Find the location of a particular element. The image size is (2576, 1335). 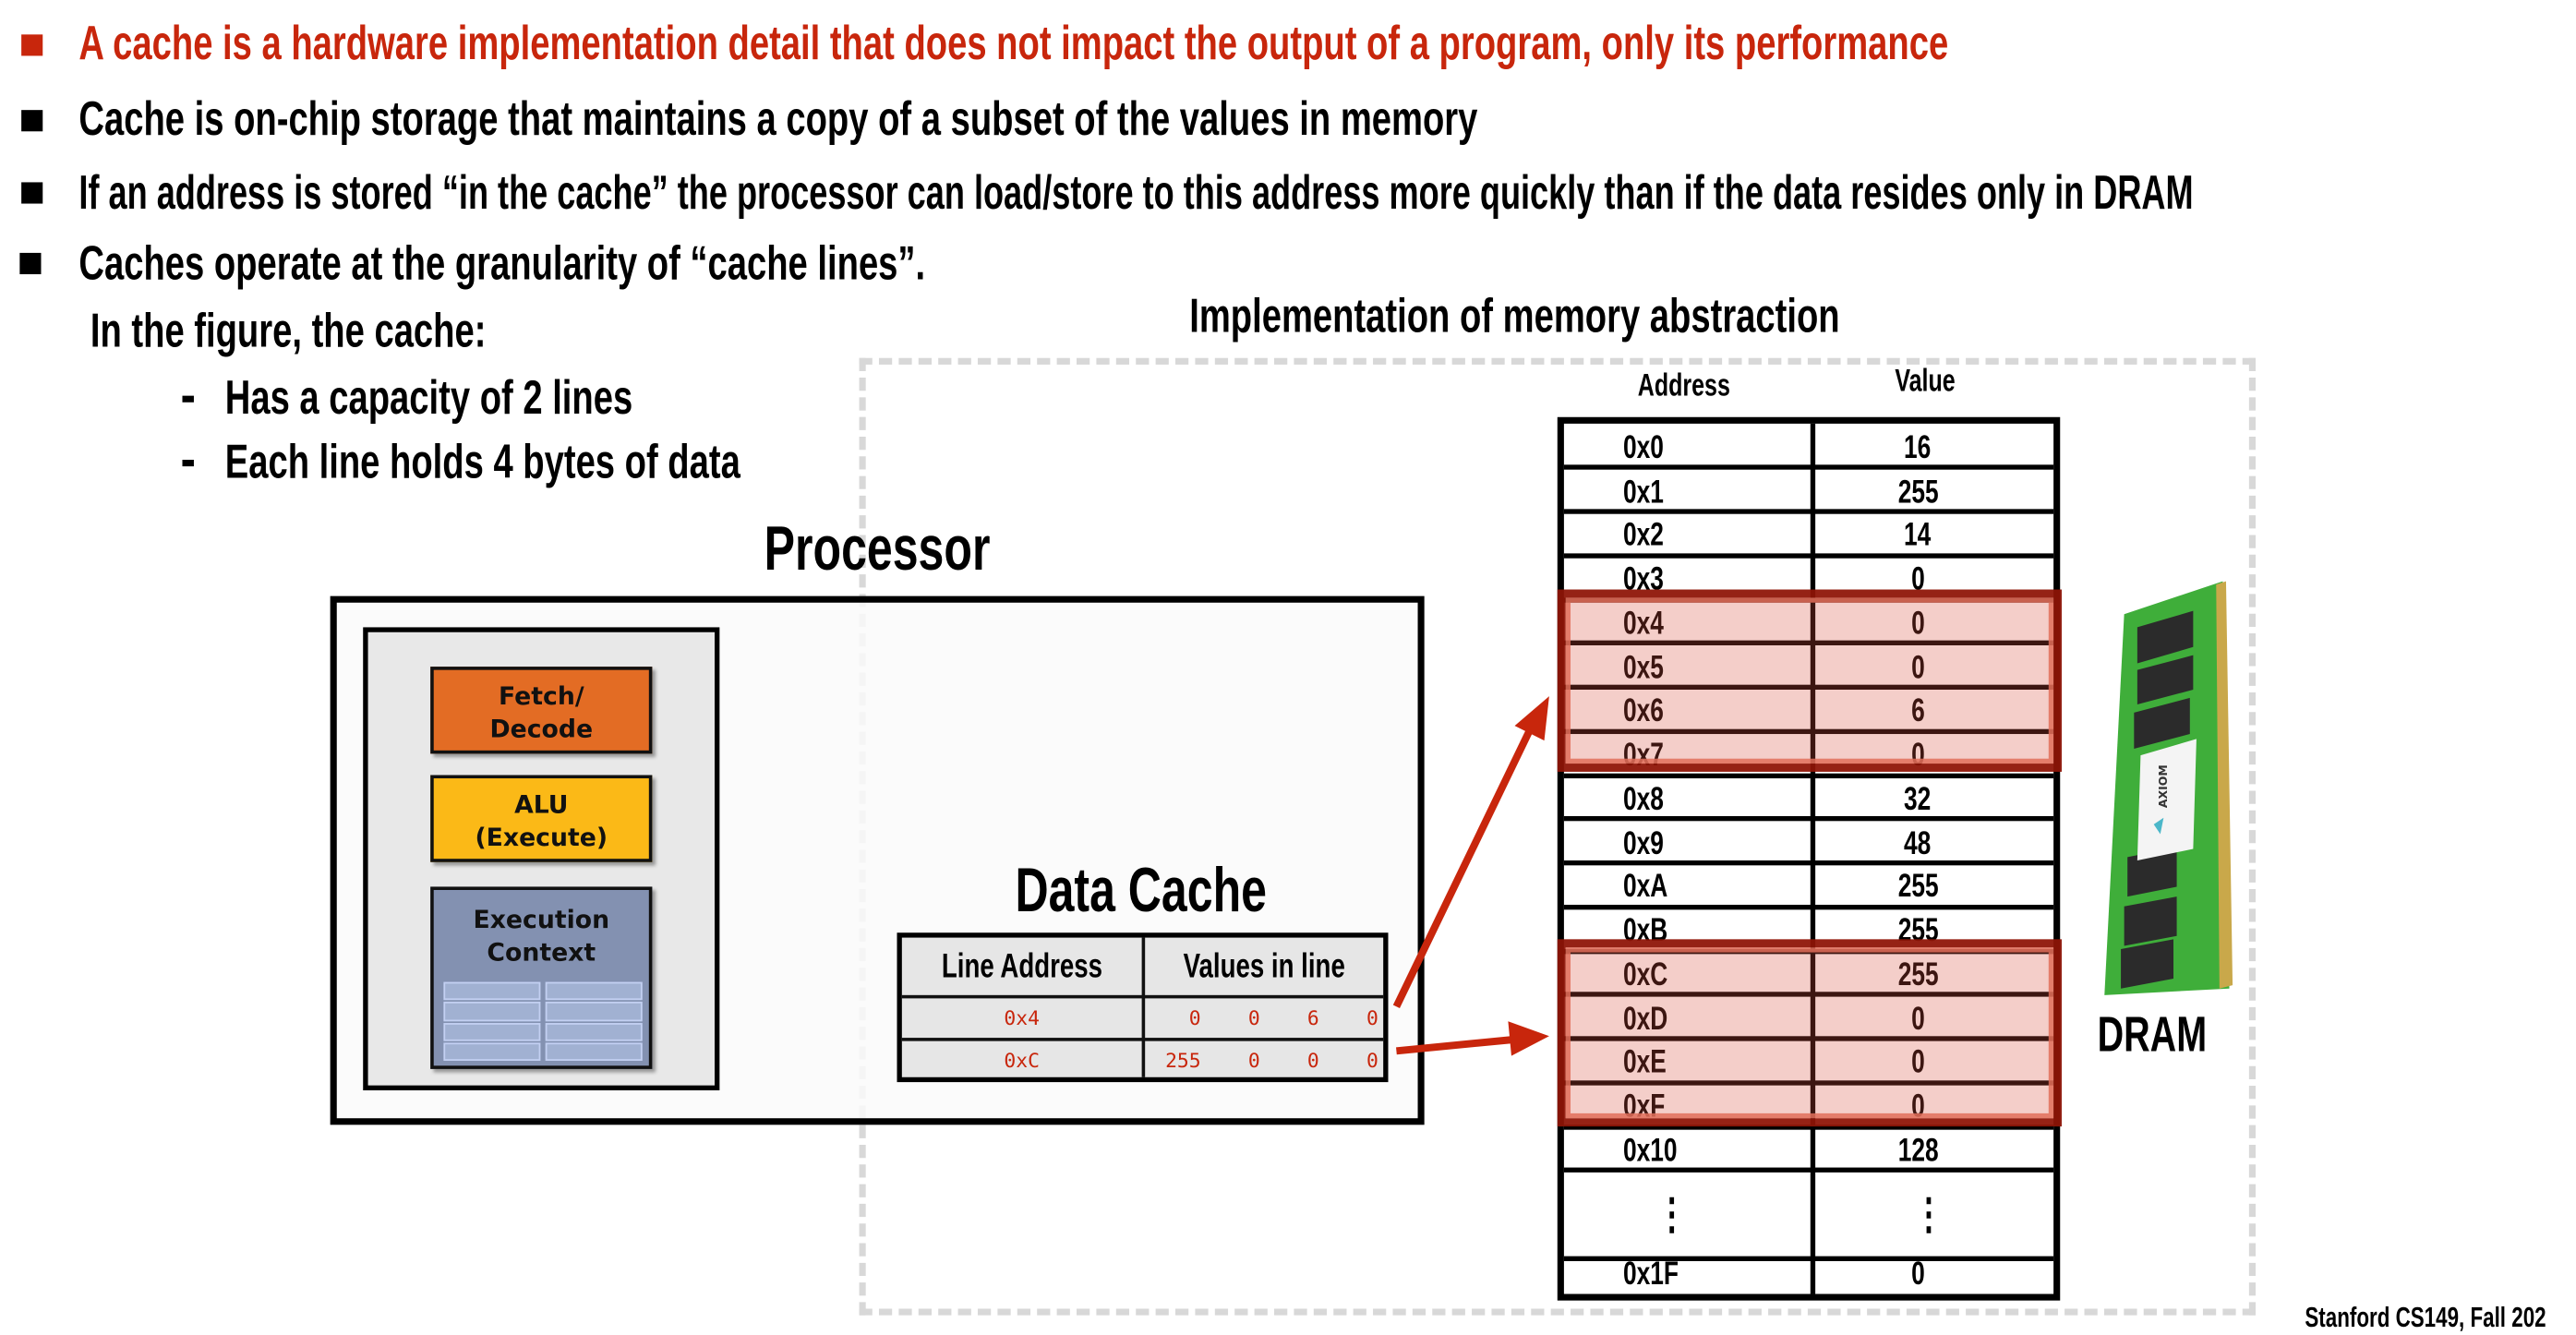

svg-text: AXIOM is located at coordinates (2163, 786).